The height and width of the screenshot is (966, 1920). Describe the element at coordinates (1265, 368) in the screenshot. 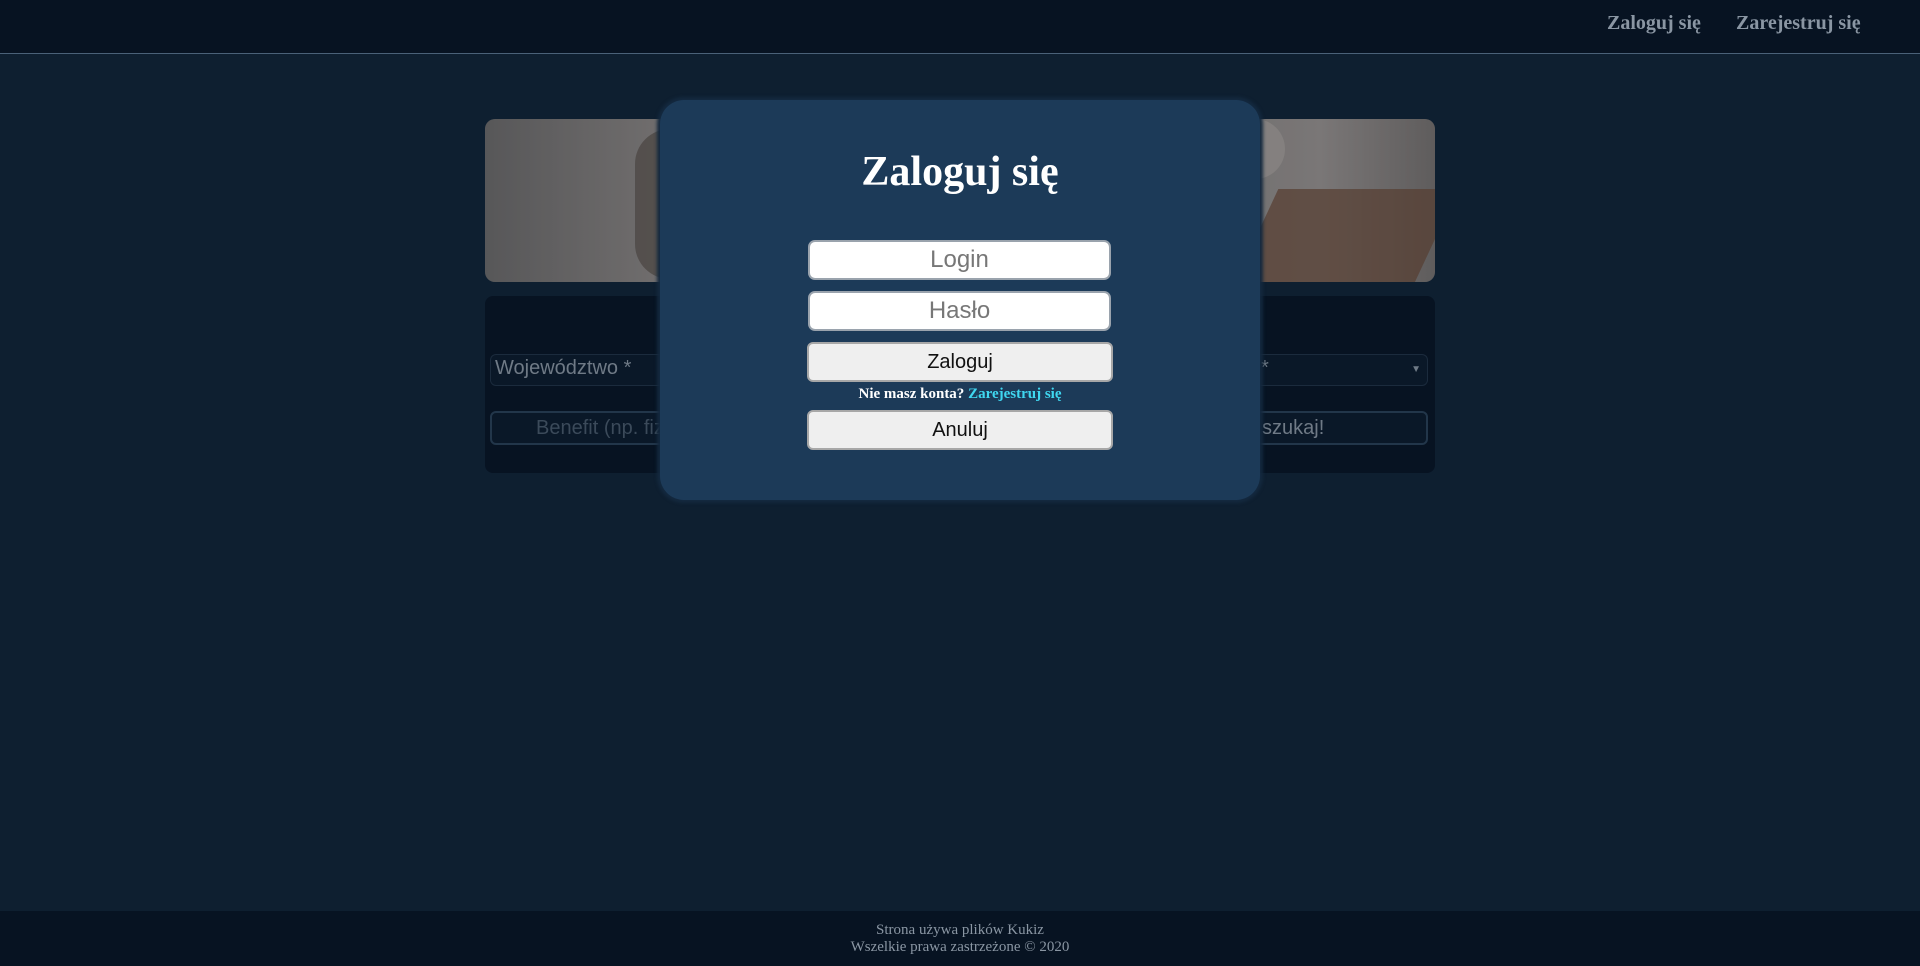

I see `second-select-placeholder: *` at that location.